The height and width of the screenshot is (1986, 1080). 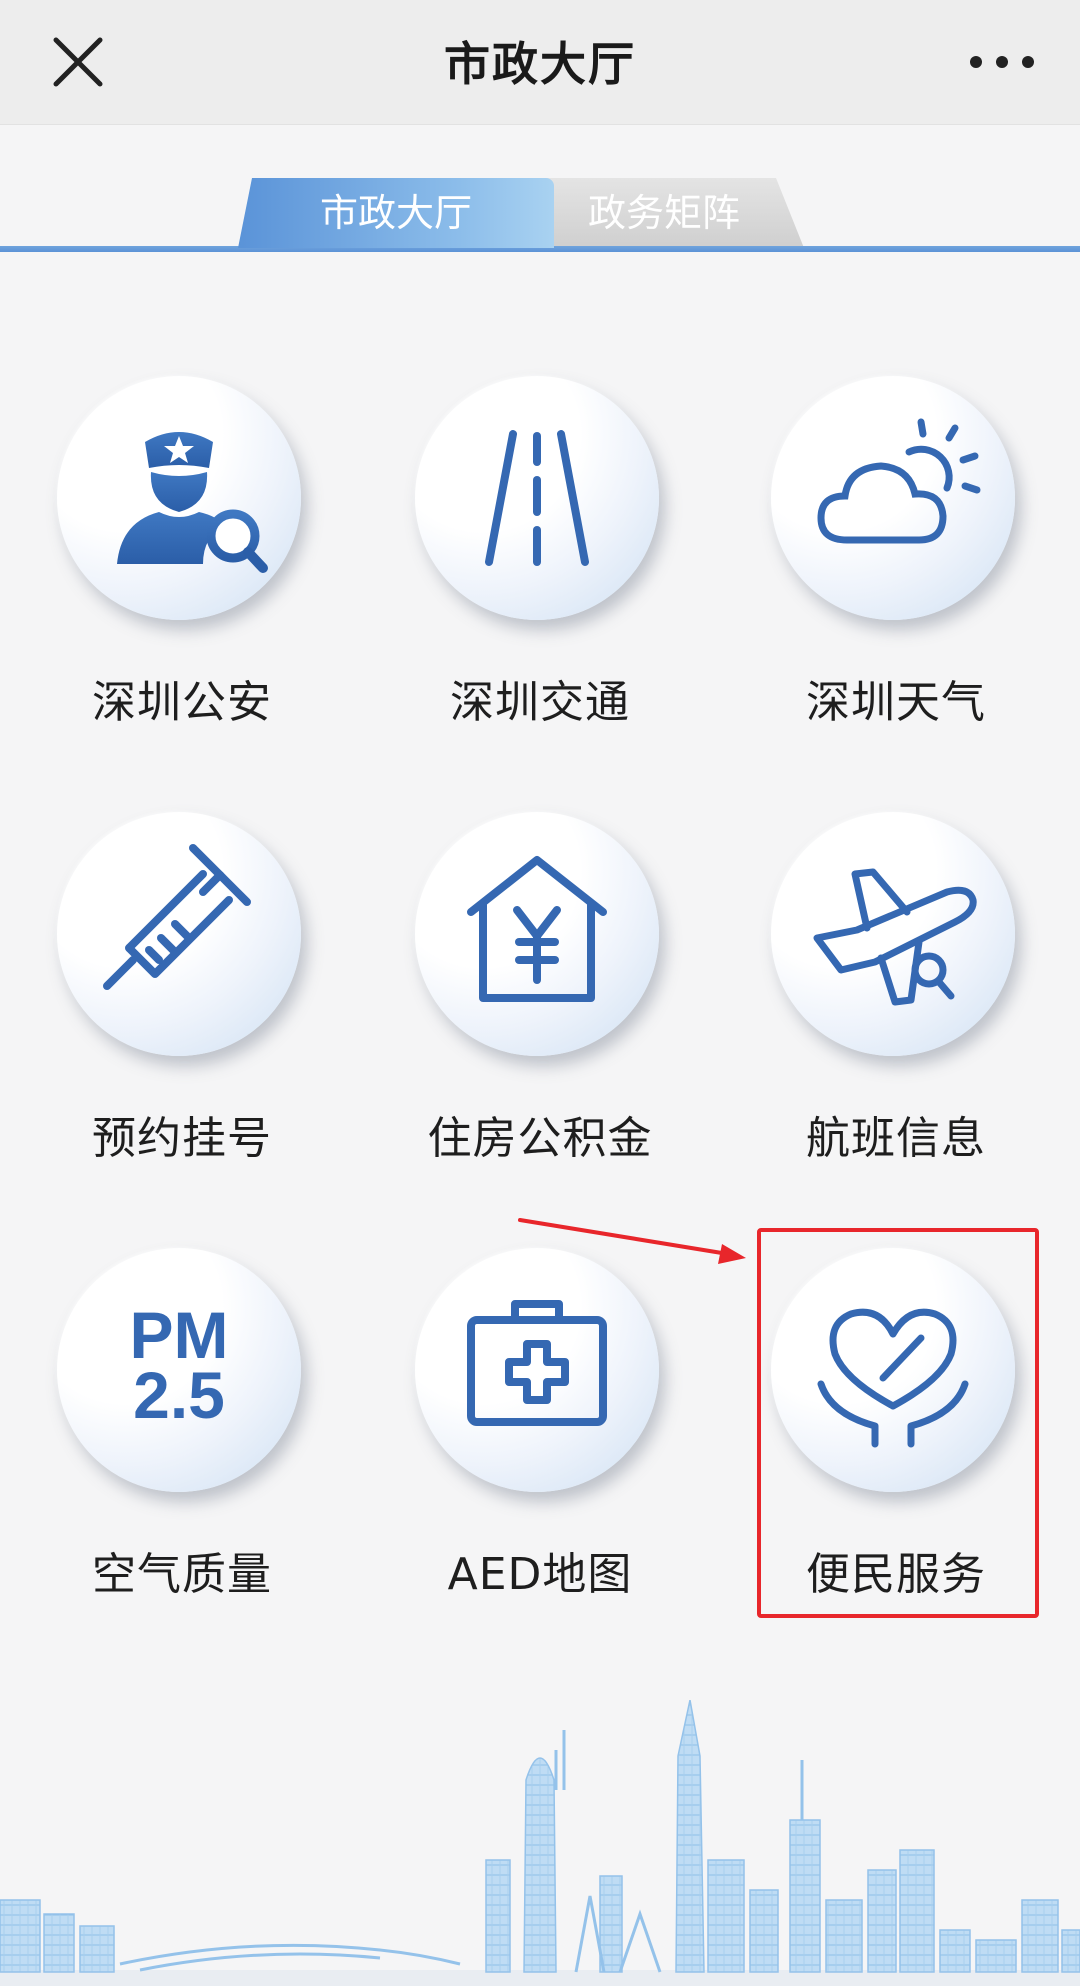 What do you see at coordinates (895, 937) in the screenshot?
I see `airplane-icon` at bounding box center [895, 937].